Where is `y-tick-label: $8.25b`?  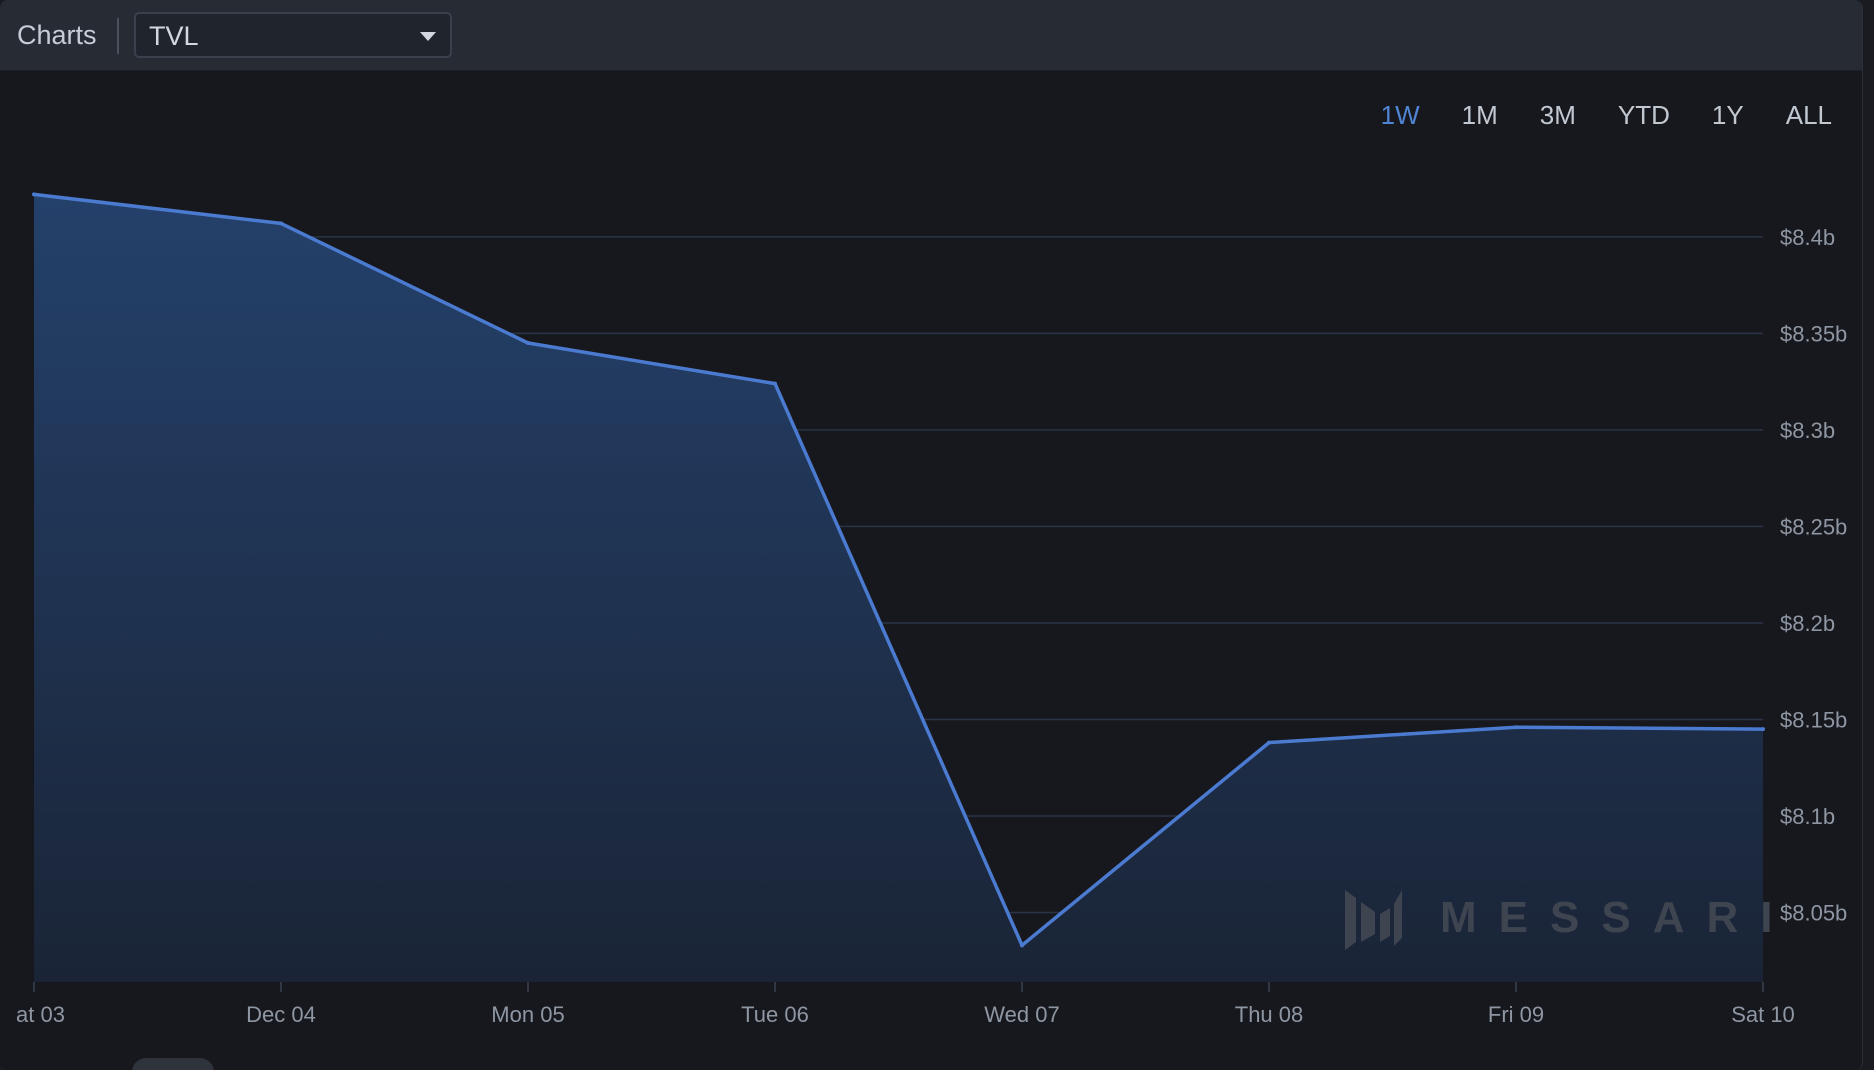
y-tick-label: $8.25b is located at coordinates (1813, 526).